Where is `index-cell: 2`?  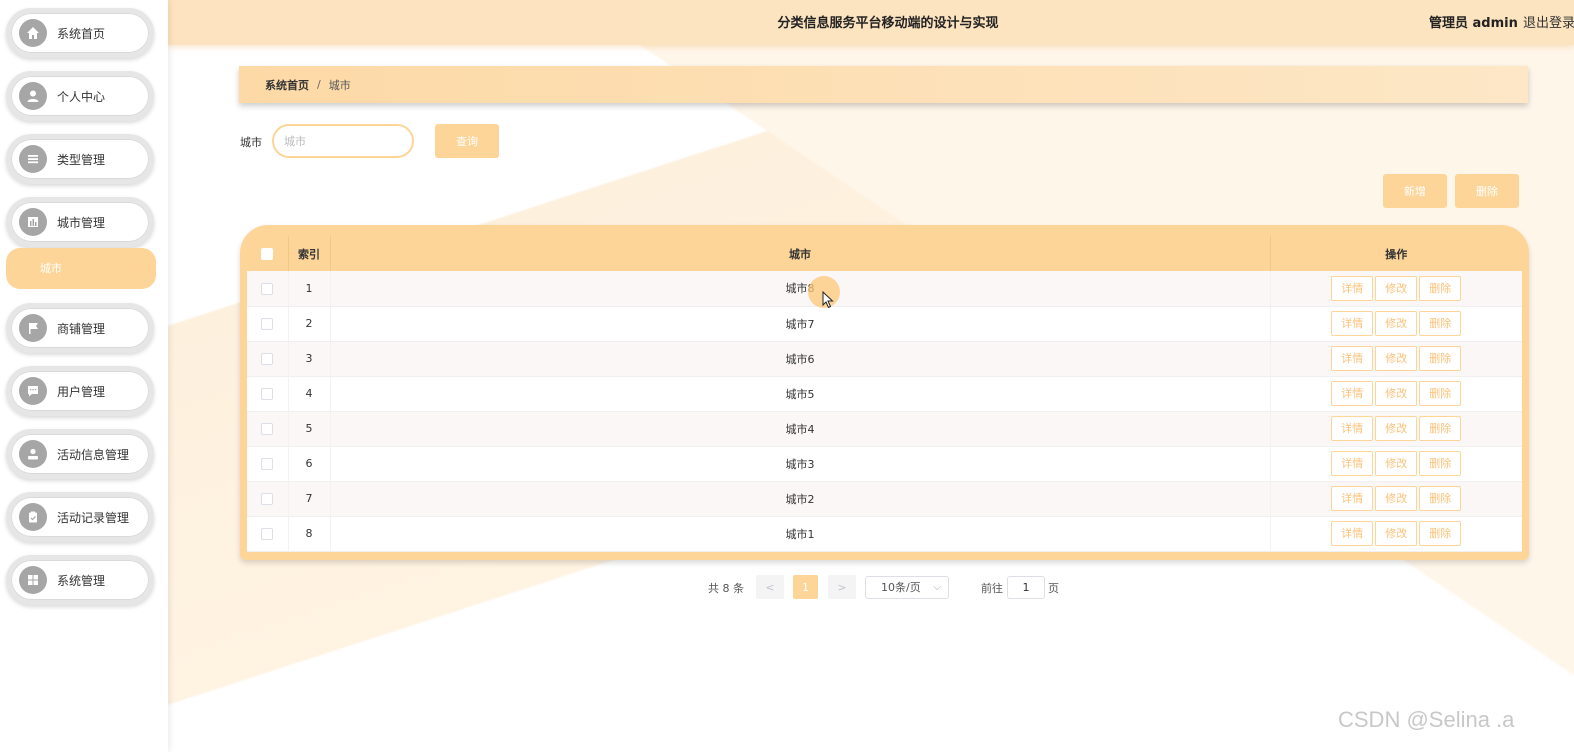 index-cell: 2 is located at coordinates (309, 324).